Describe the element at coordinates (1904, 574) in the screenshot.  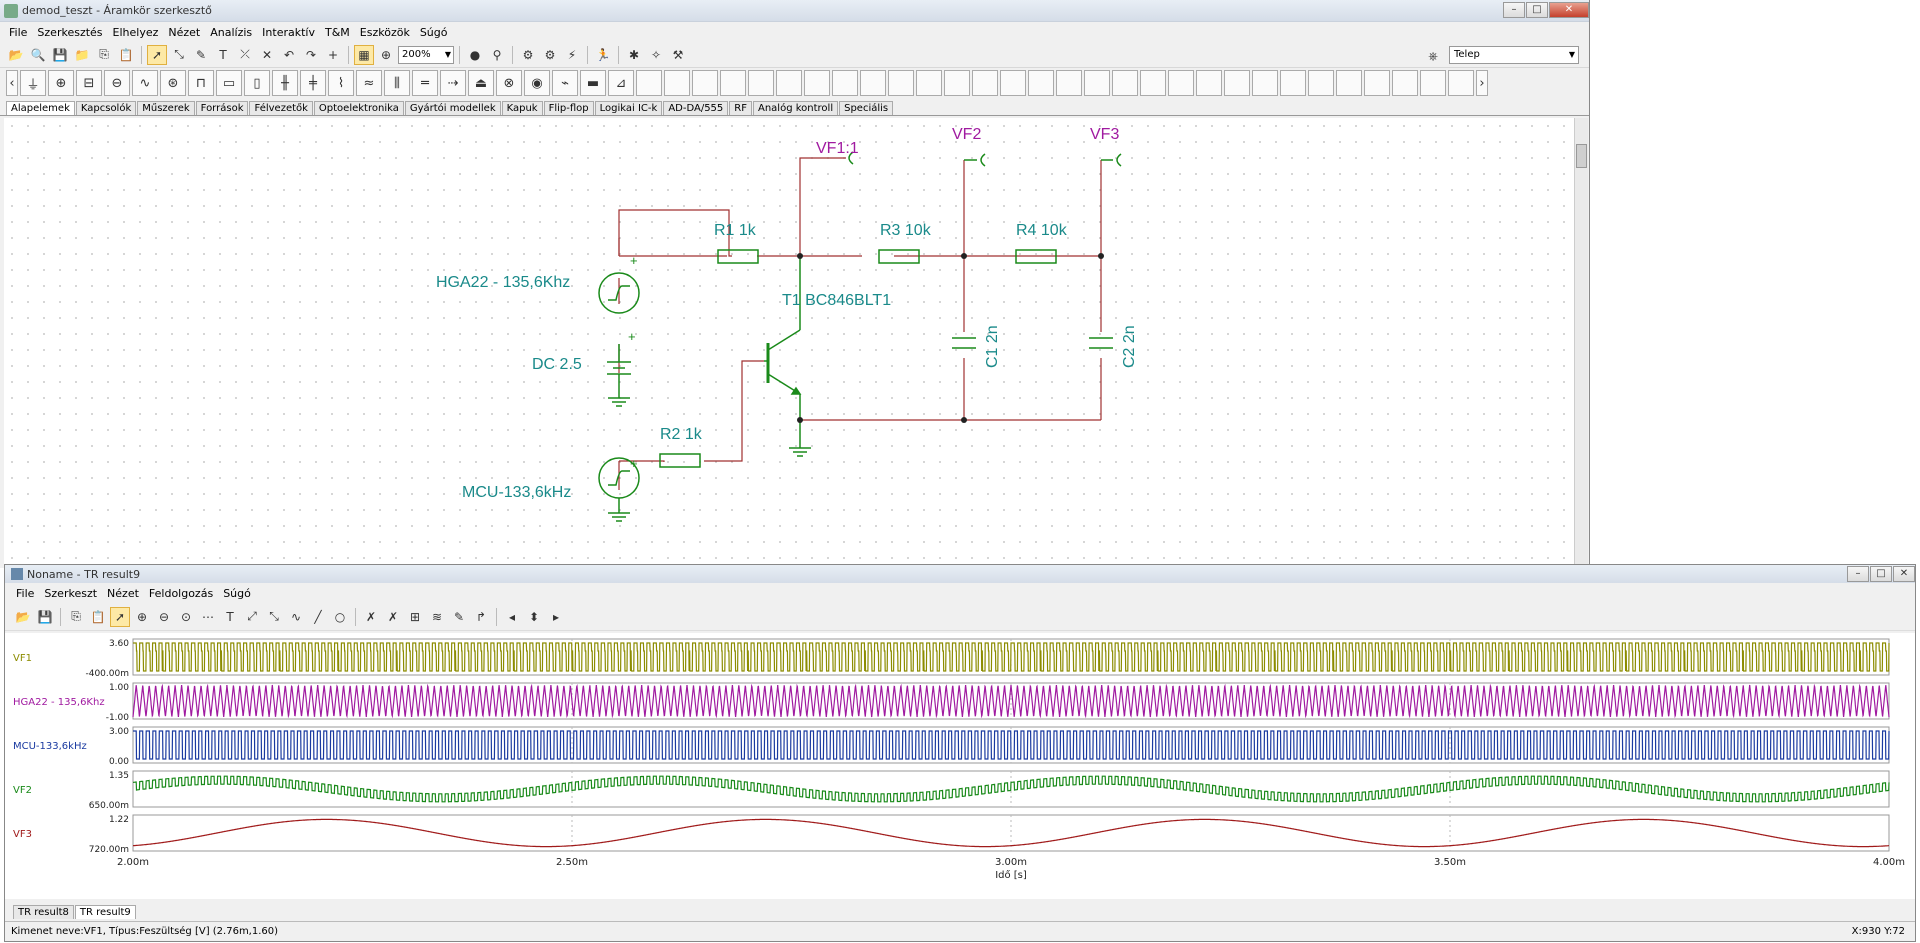
I see `result-close-button: ✕` at that location.